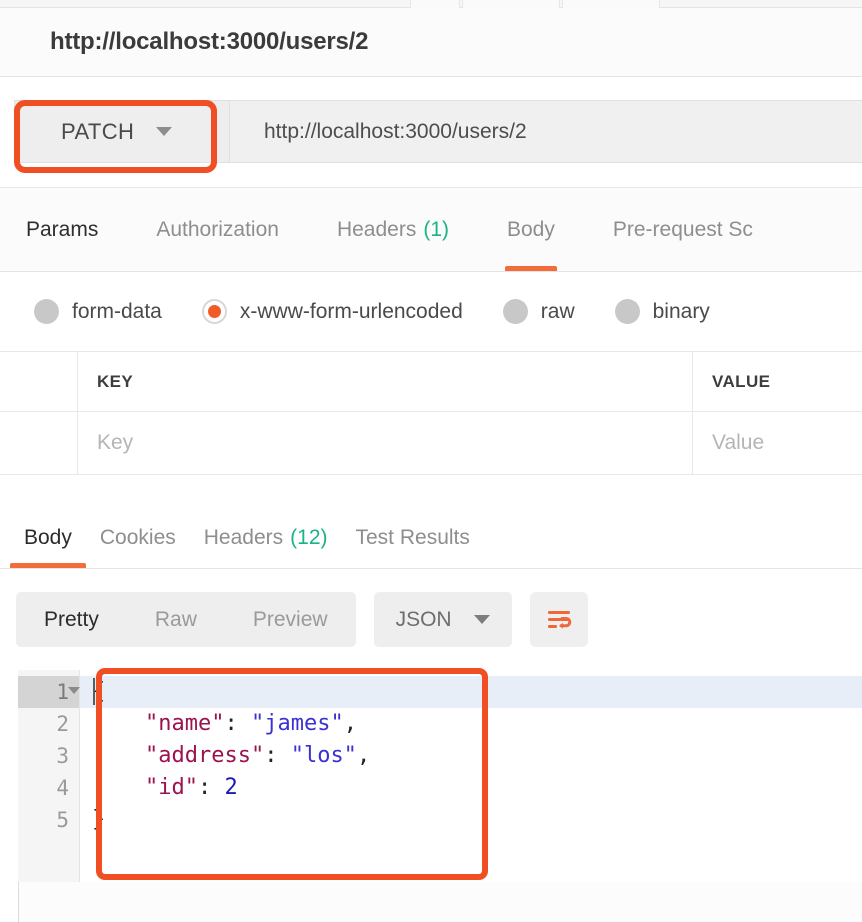 This screenshot has height=922, width=862. I want to click on view-mode-pretty-label: Pretty, so click(71, 619).